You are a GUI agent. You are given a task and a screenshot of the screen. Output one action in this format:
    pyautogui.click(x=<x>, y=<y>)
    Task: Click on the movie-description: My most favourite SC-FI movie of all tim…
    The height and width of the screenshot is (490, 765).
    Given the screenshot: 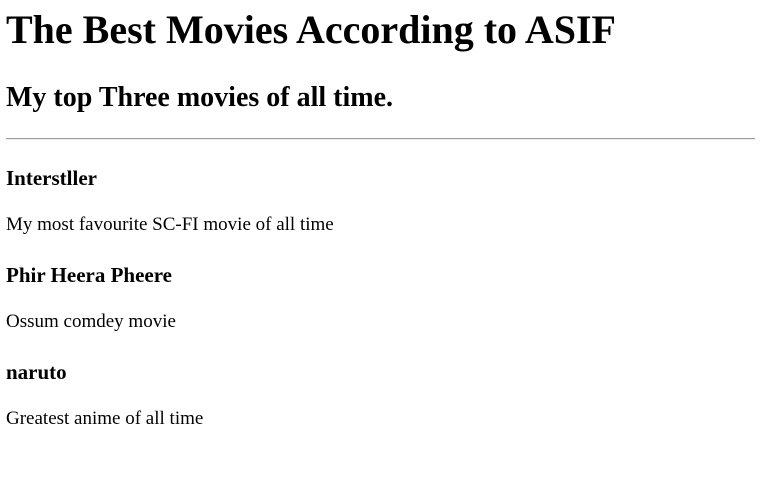 What is the action you would take?
    pyautogui.click(x=170, y=224)
    